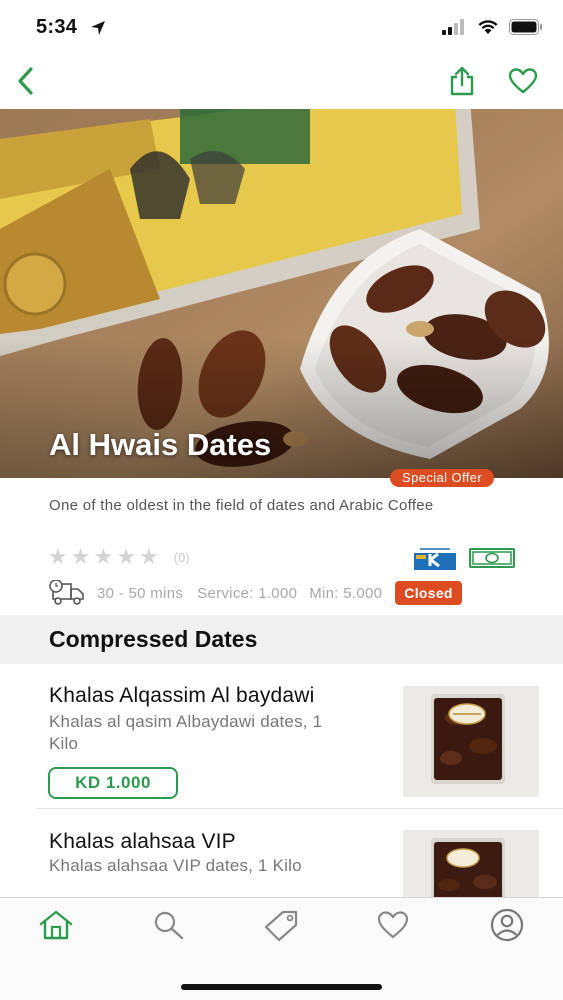 The width and height of the screenshot is (563, 1000). Describe the element at coordinates (428, 593) in the screenshot. I see `store-status-badge: Closed` at that location.